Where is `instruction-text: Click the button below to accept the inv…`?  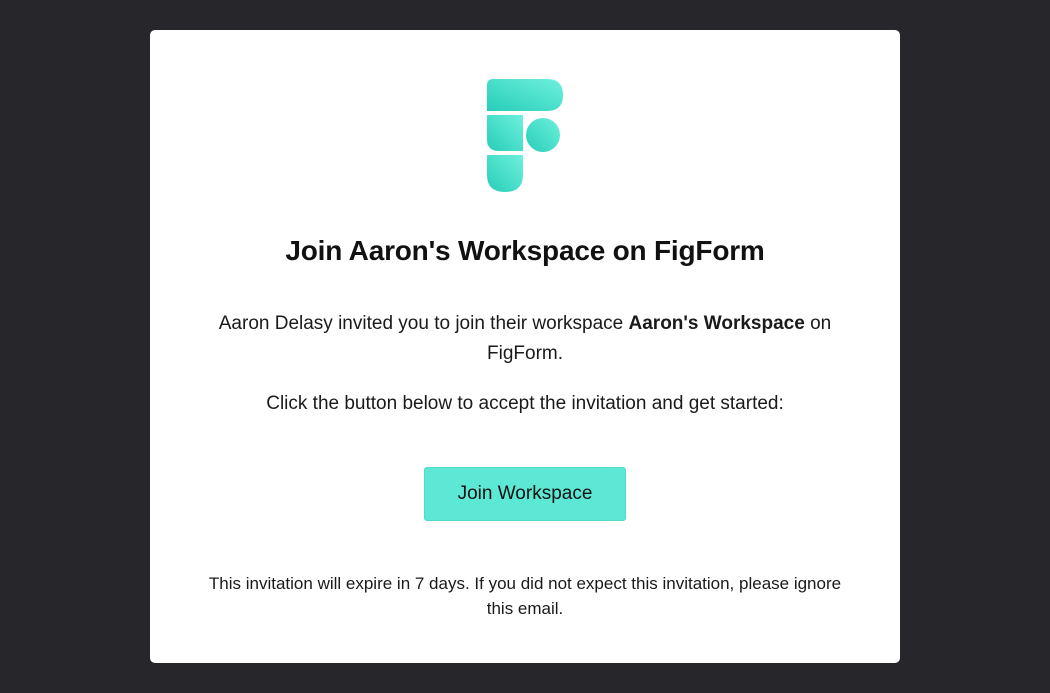
instruction-text: Click the button below to accept the inv… is located at coordinates (525, 403).